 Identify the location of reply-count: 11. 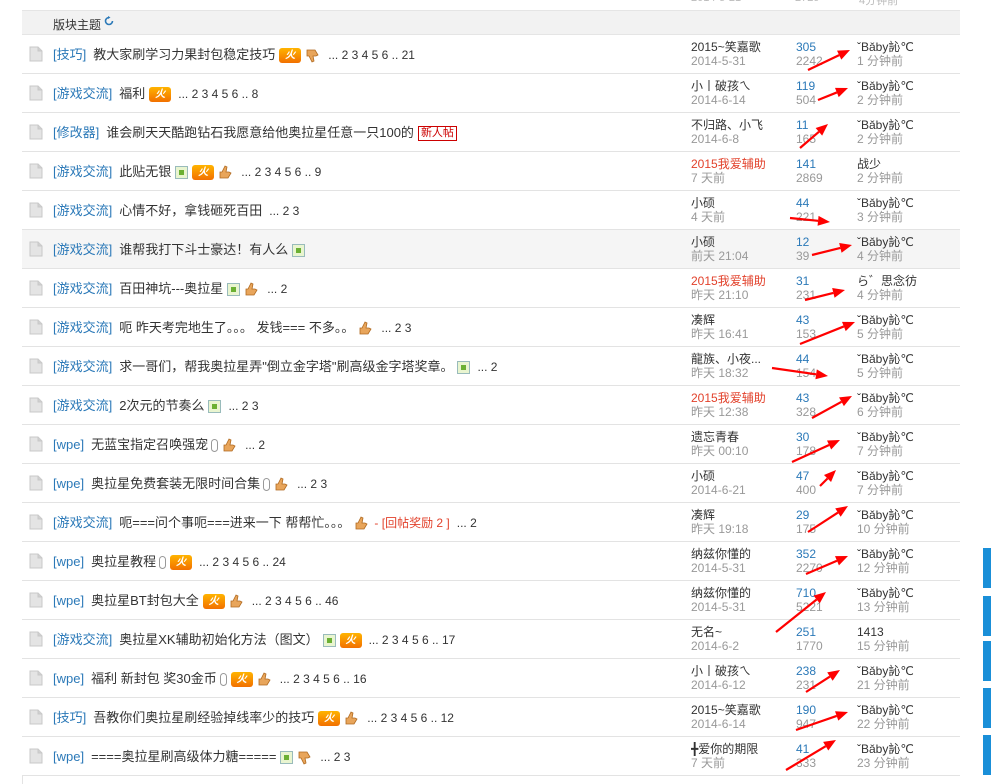
(821, 125).